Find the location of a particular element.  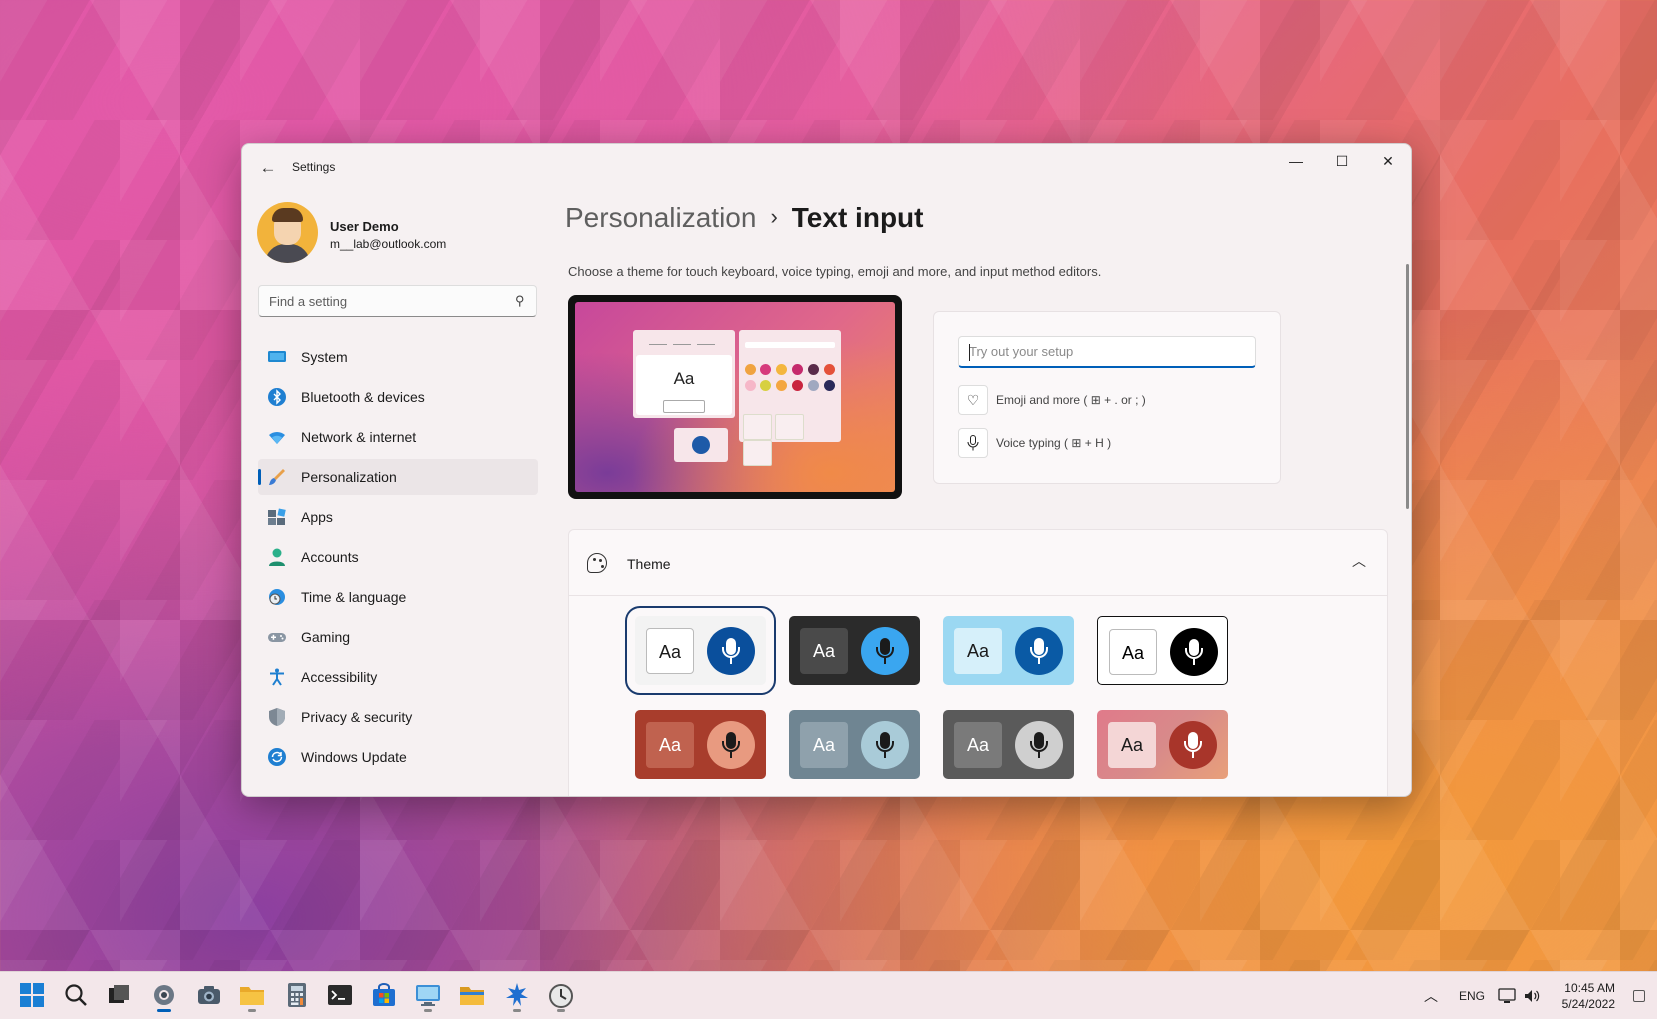

sidebar-item-label: Bluetooth & devices is located at coordinates (363, 397).